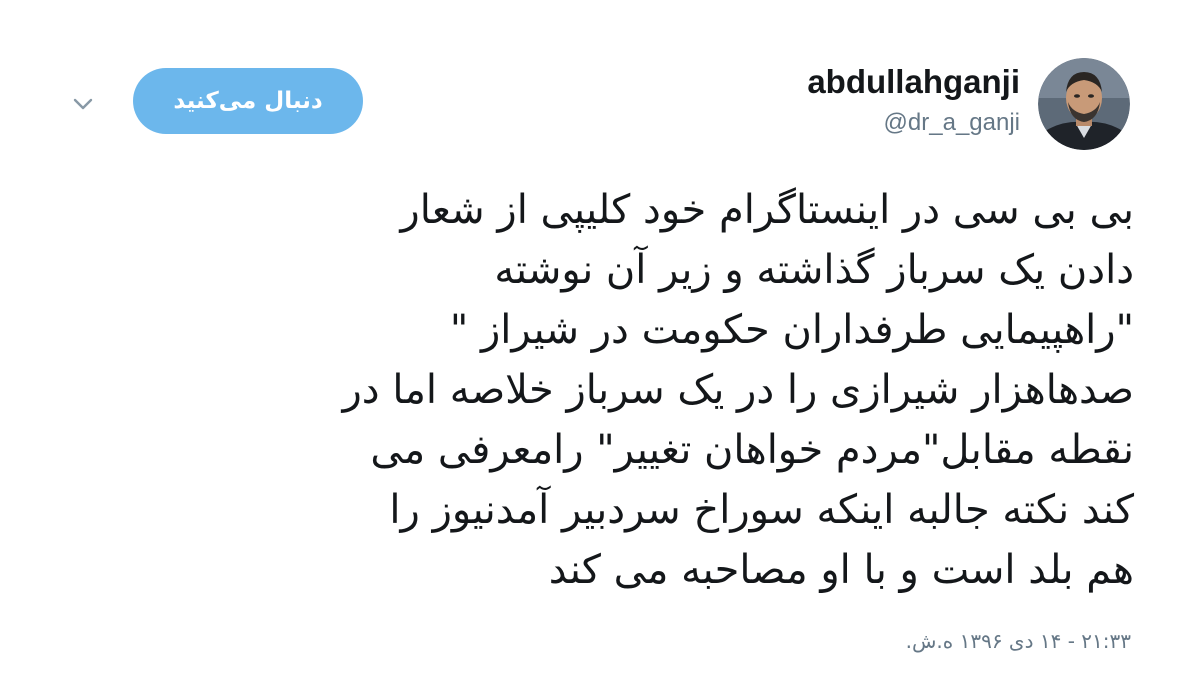 The image size is (1200, 674). I want to click on tweet-text-line: بی بی سی در اینستاگرام خود کلیپی از شعار, so click(767, 210).